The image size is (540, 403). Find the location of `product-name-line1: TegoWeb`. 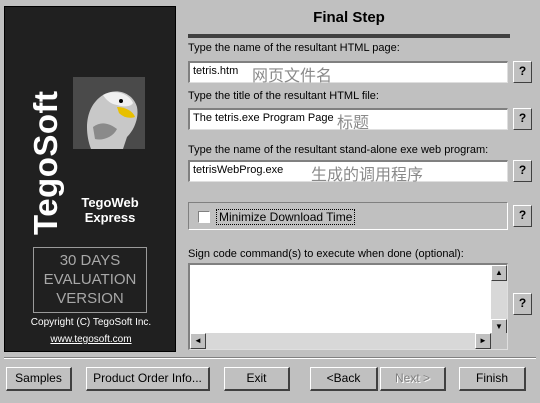

product-name-line1: TegoWeb is located at coordinates (110, 202).